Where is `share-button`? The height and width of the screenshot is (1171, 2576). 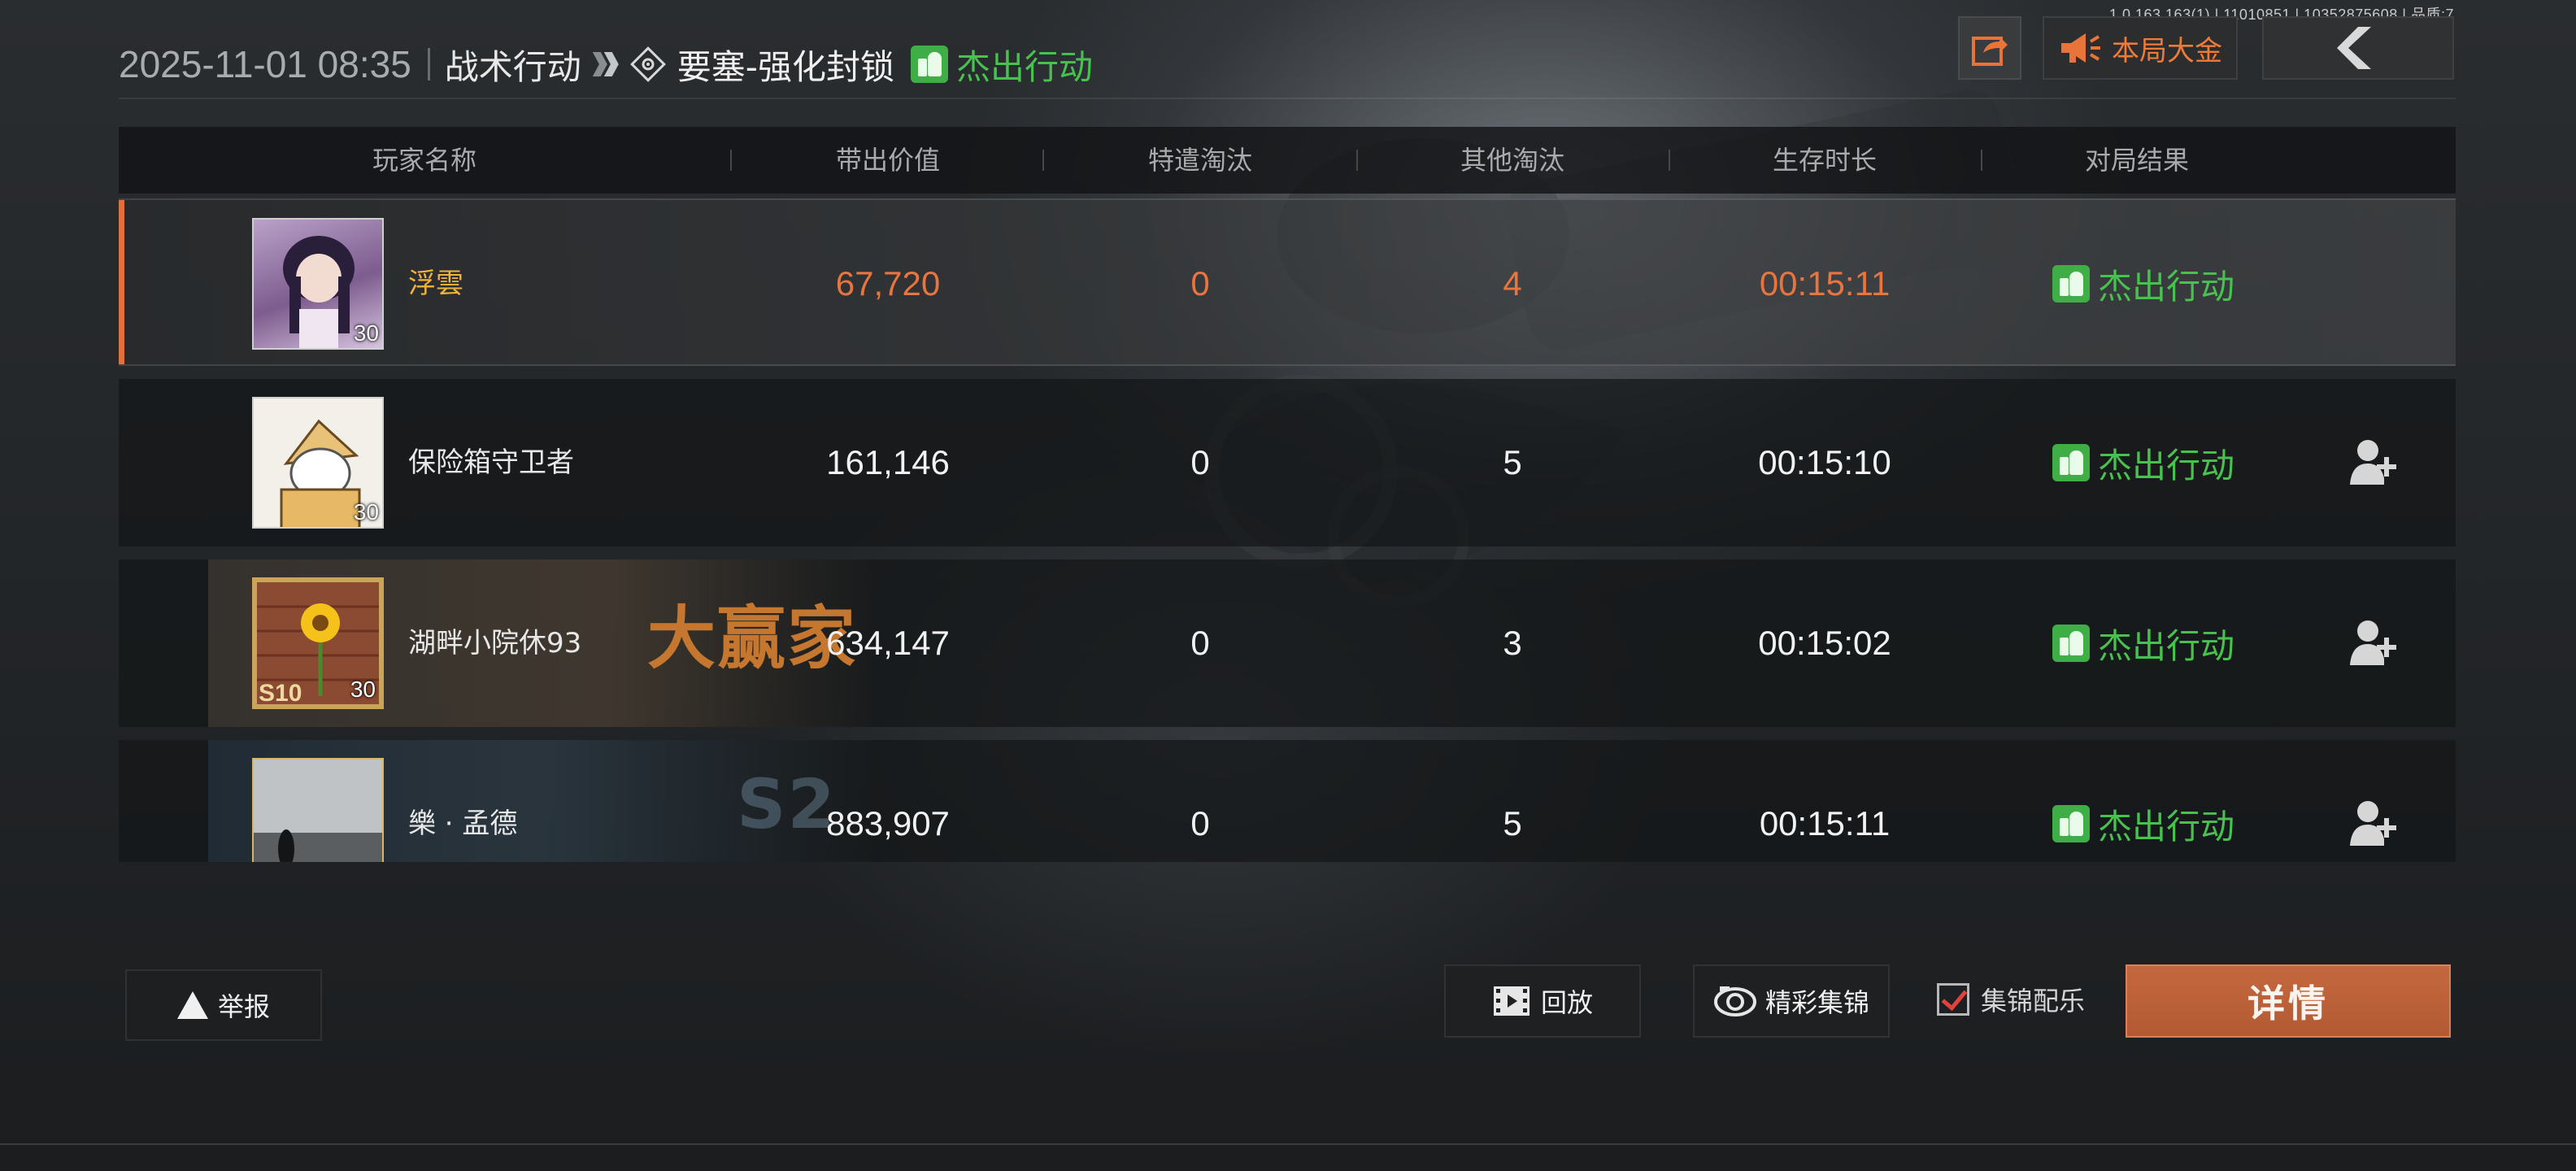 share-button is located at coordinates (1989, 48).